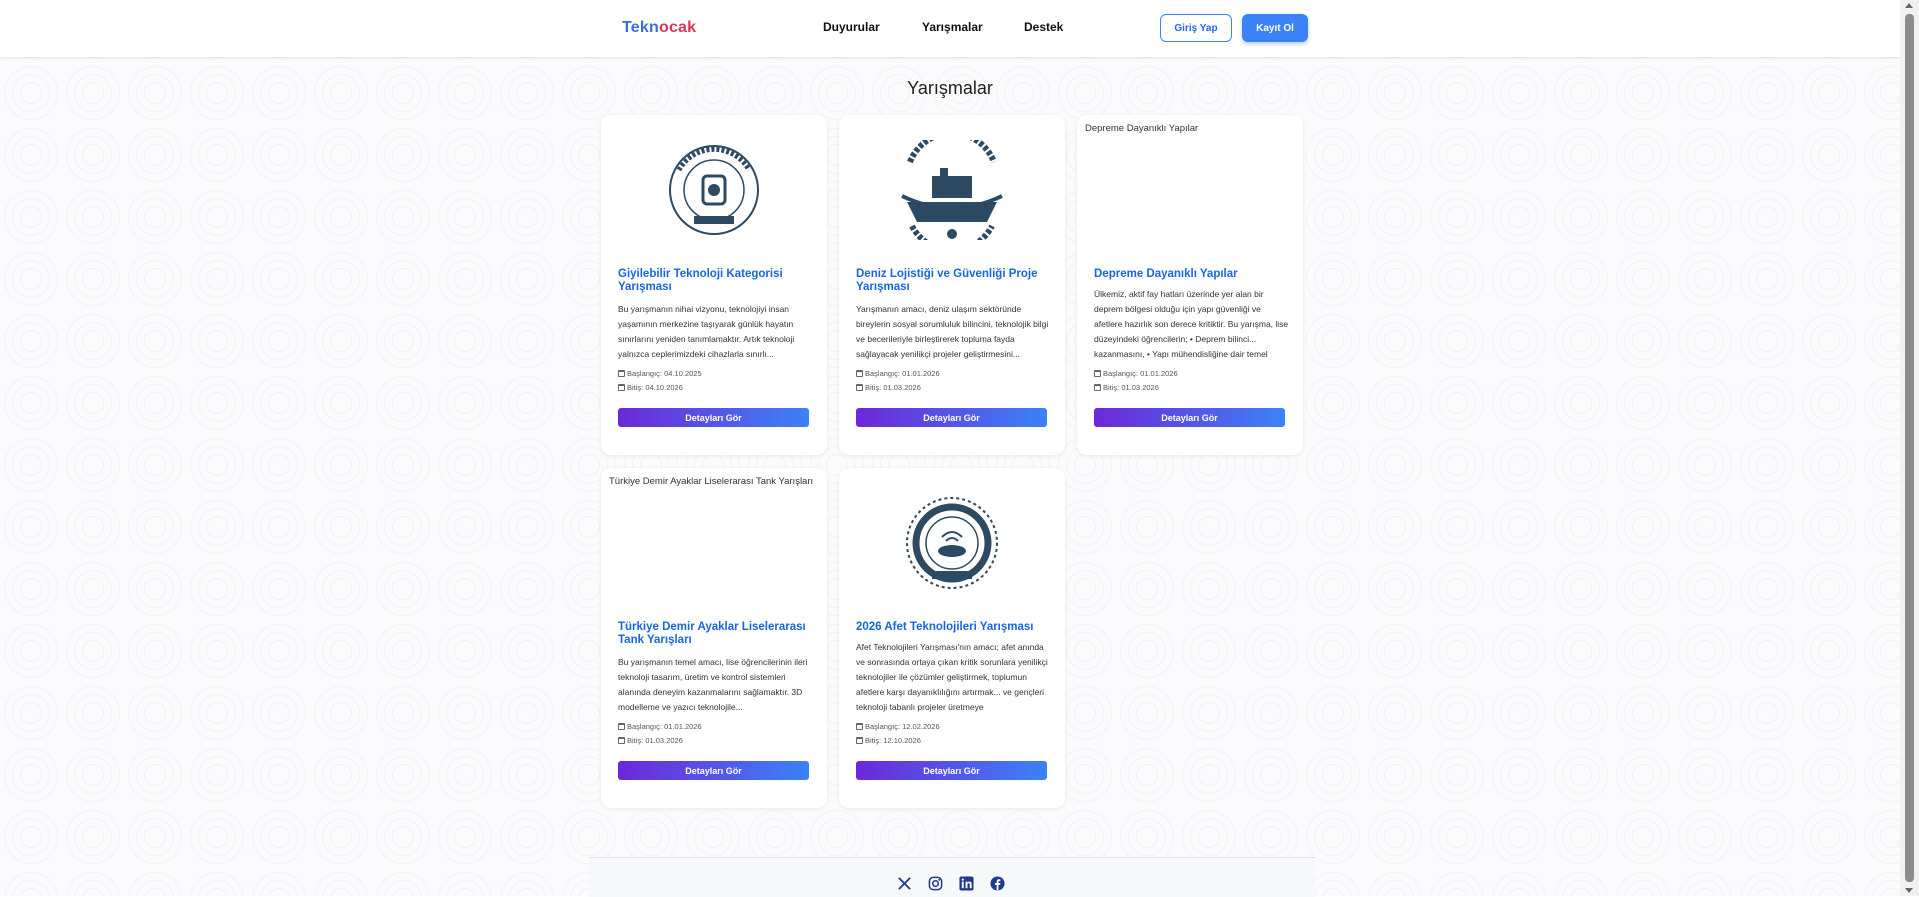 This screenshot has height=897, width=1919. I want to click on facebook-icon, so click(997, 883).